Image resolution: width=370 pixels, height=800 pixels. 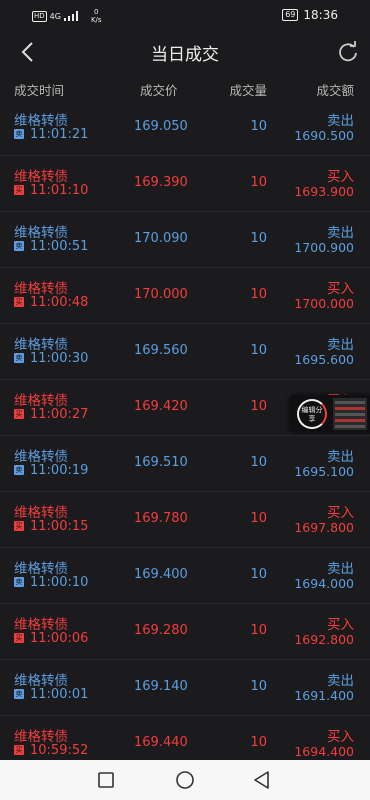 I want to click on page-header: 当日成交, so click(x=185, y=52).